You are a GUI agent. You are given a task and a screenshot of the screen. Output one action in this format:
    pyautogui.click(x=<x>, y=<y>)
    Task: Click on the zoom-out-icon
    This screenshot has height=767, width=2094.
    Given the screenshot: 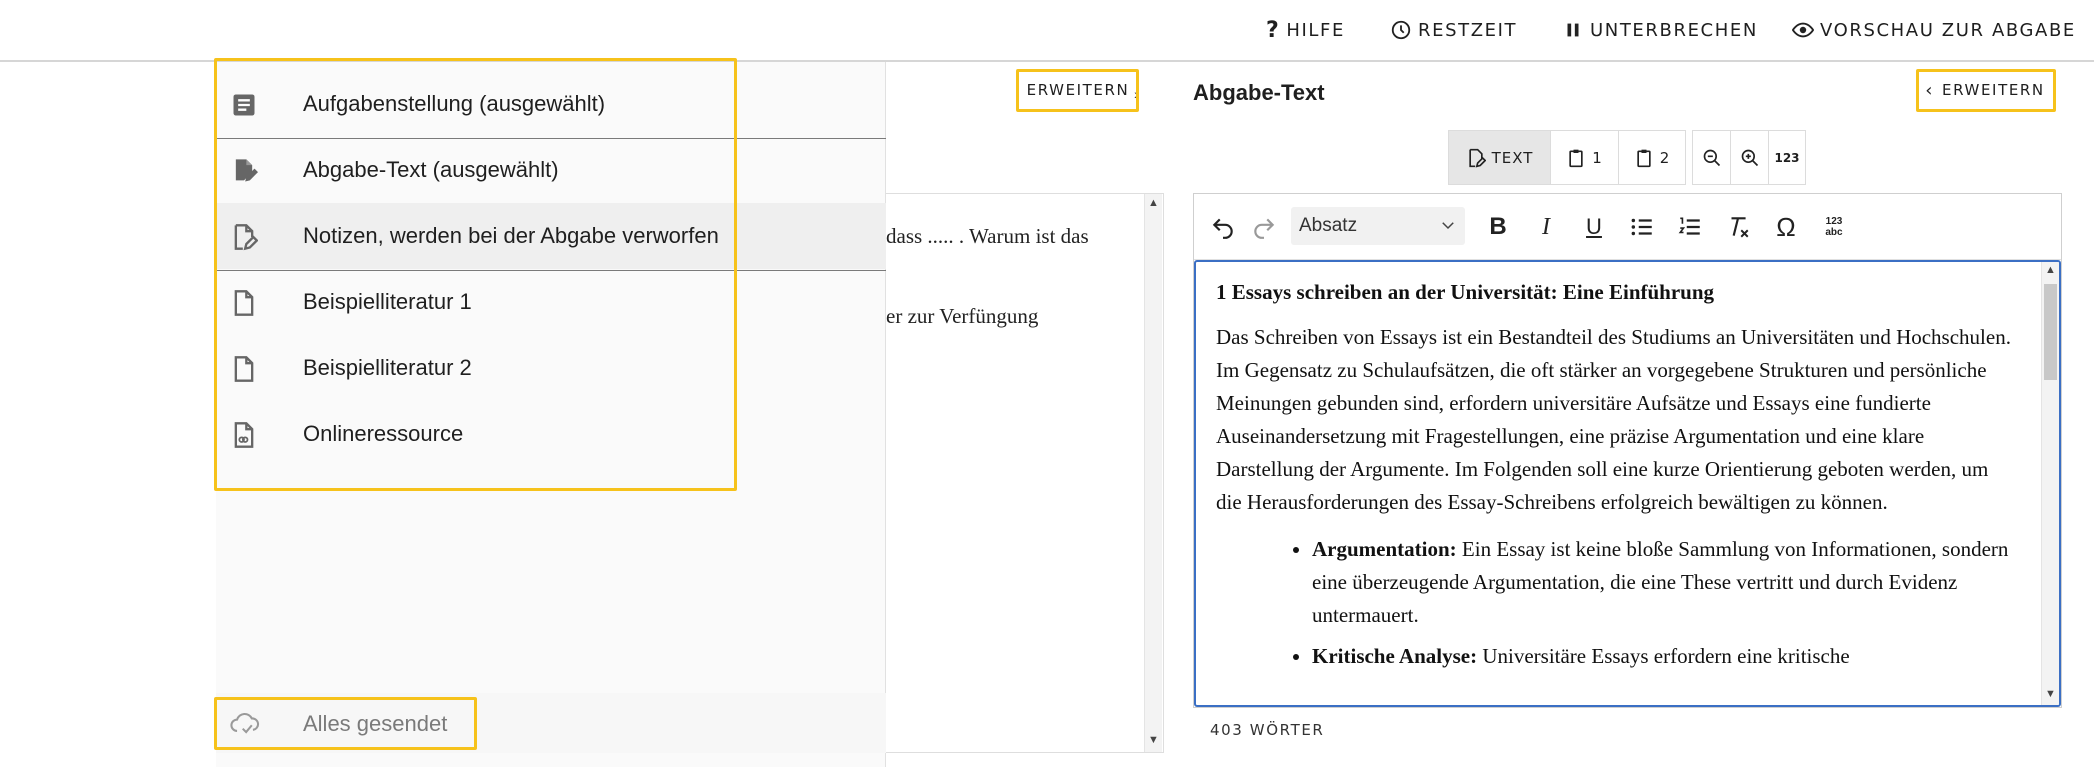 What is the action you would take?
    pyautogui.click(x=1711, y=157)
    